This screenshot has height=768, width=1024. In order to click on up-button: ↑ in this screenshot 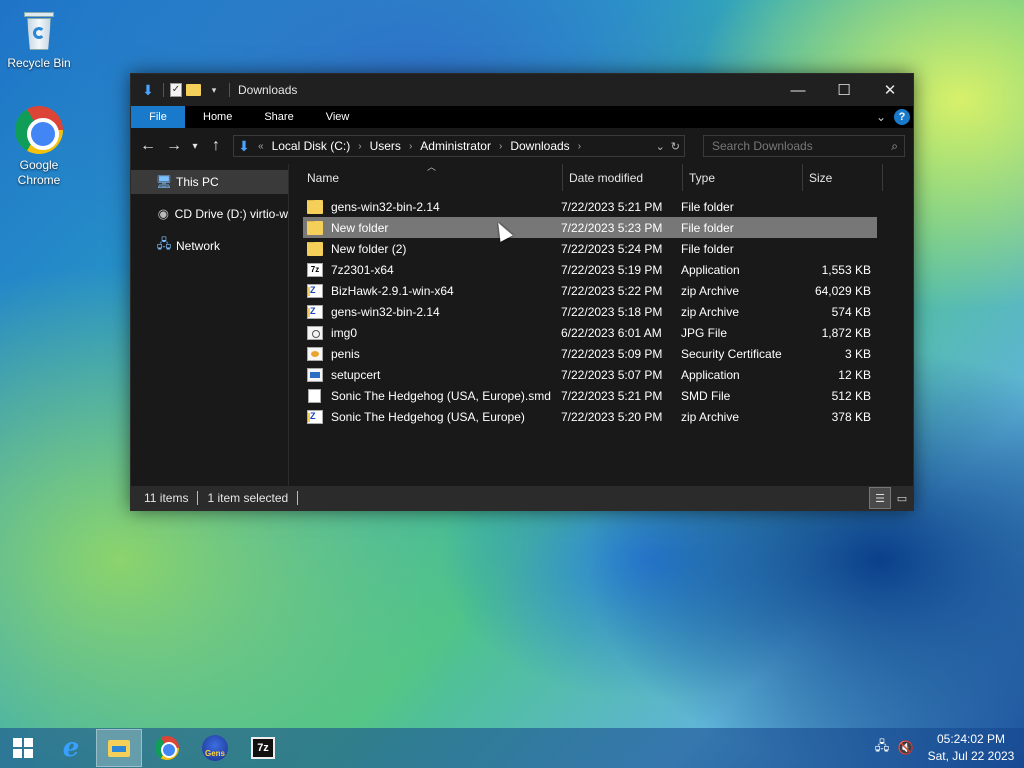, I will do `click(216, 146)`.